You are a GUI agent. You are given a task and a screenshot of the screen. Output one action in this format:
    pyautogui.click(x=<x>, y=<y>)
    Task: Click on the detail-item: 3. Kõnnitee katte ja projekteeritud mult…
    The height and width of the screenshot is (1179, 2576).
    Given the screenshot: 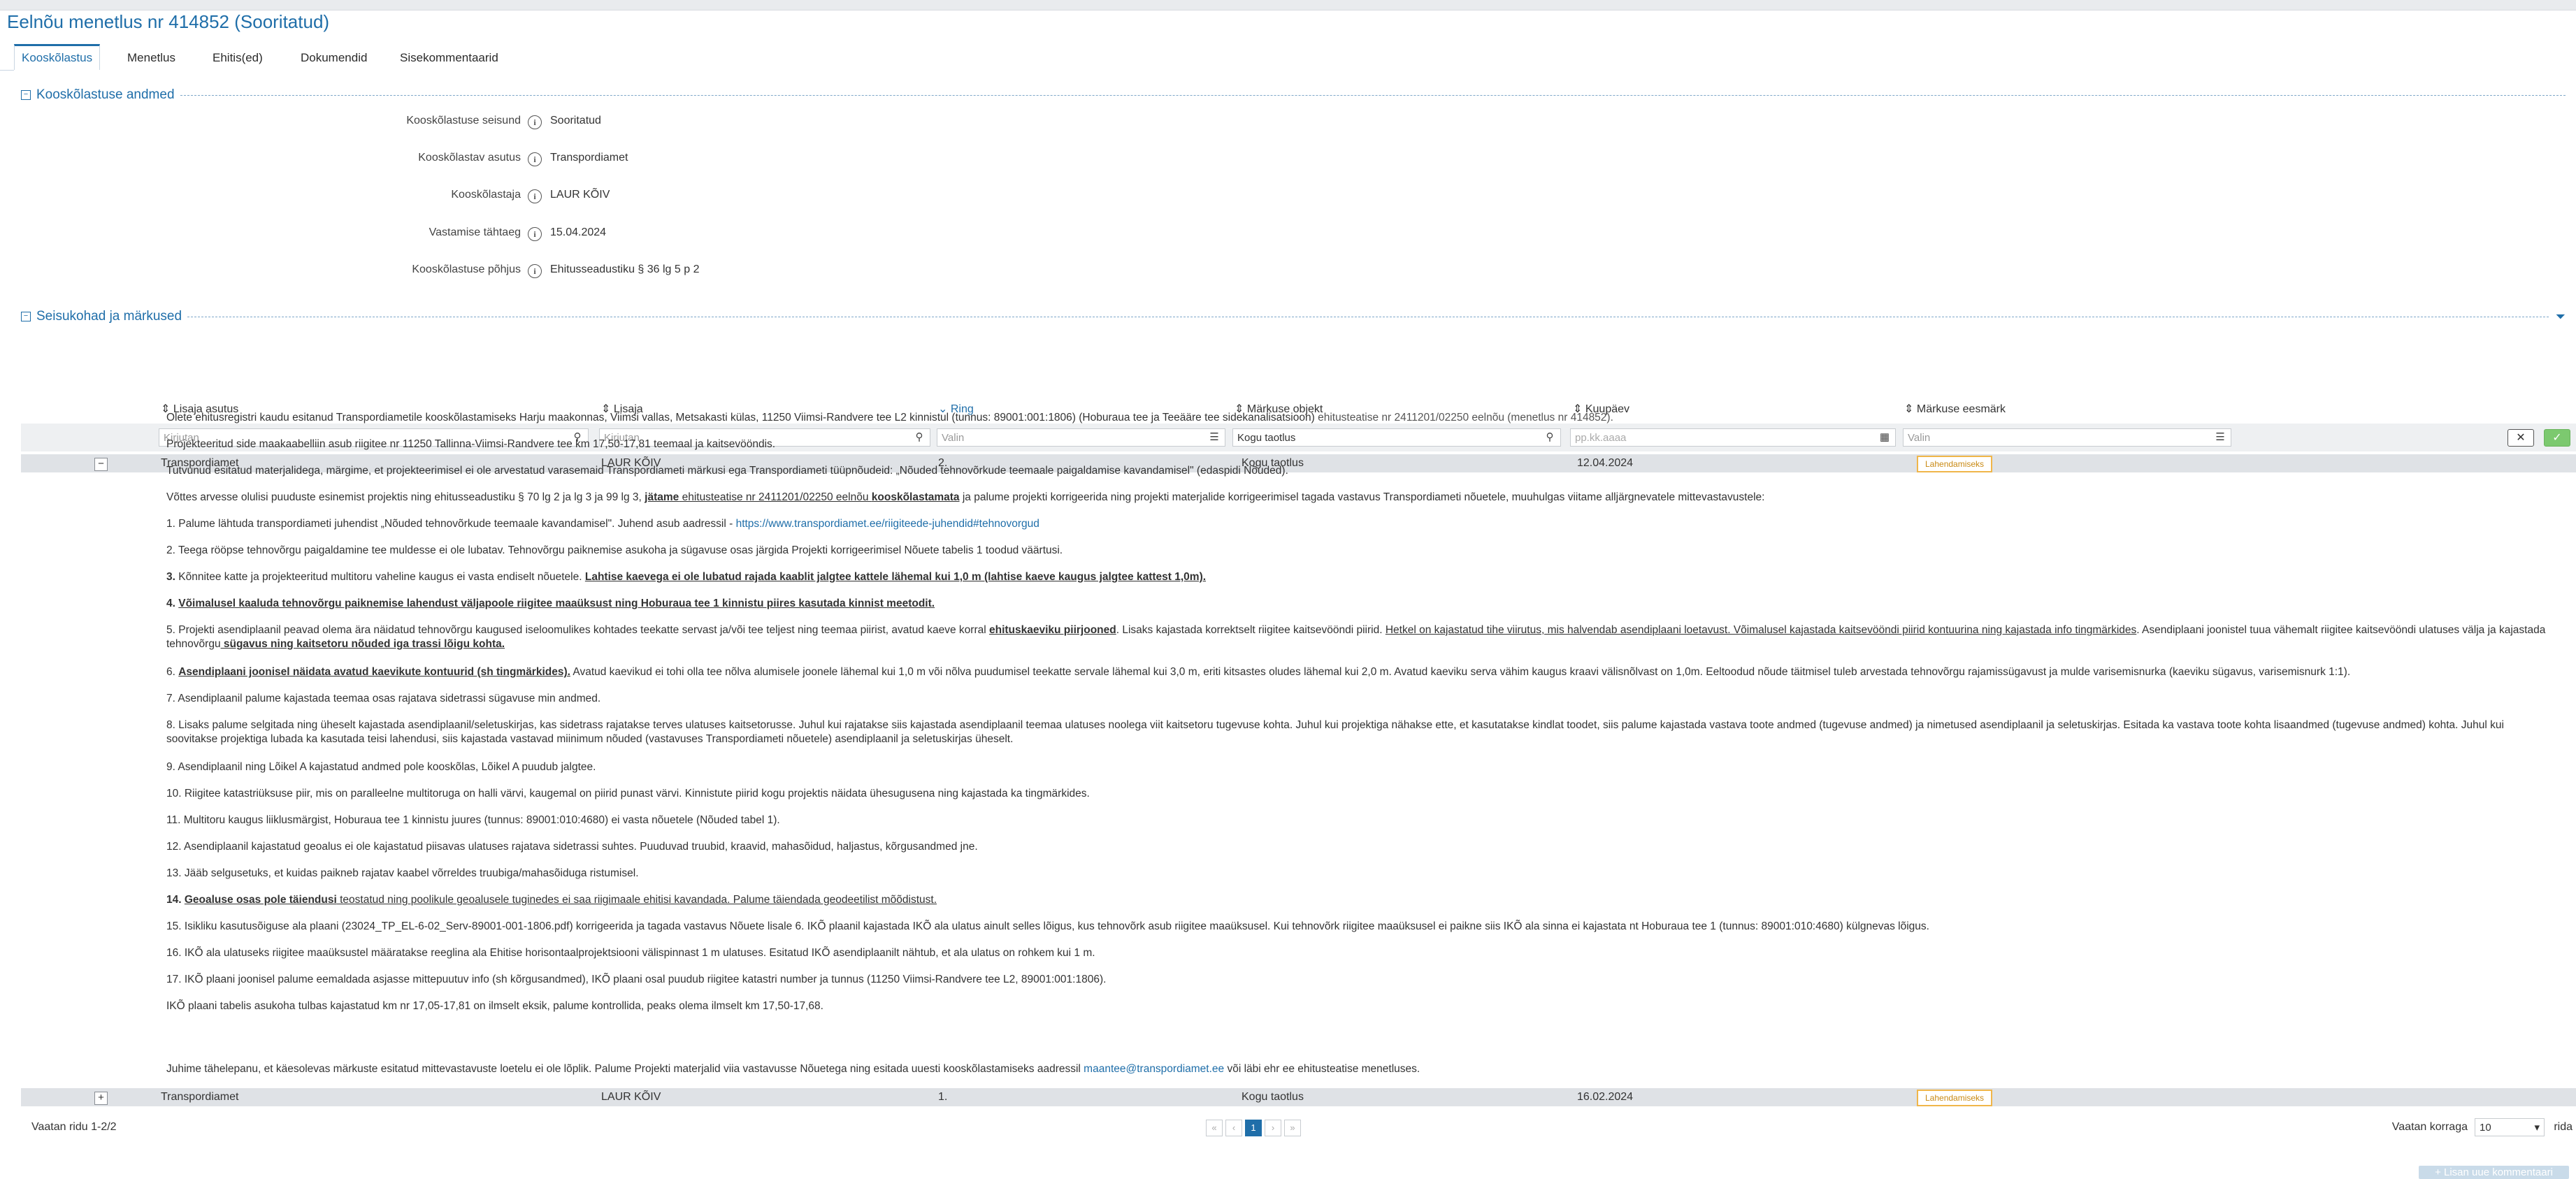 What is the action you would take?
    pyautogui.click(x=686, y=577)
    